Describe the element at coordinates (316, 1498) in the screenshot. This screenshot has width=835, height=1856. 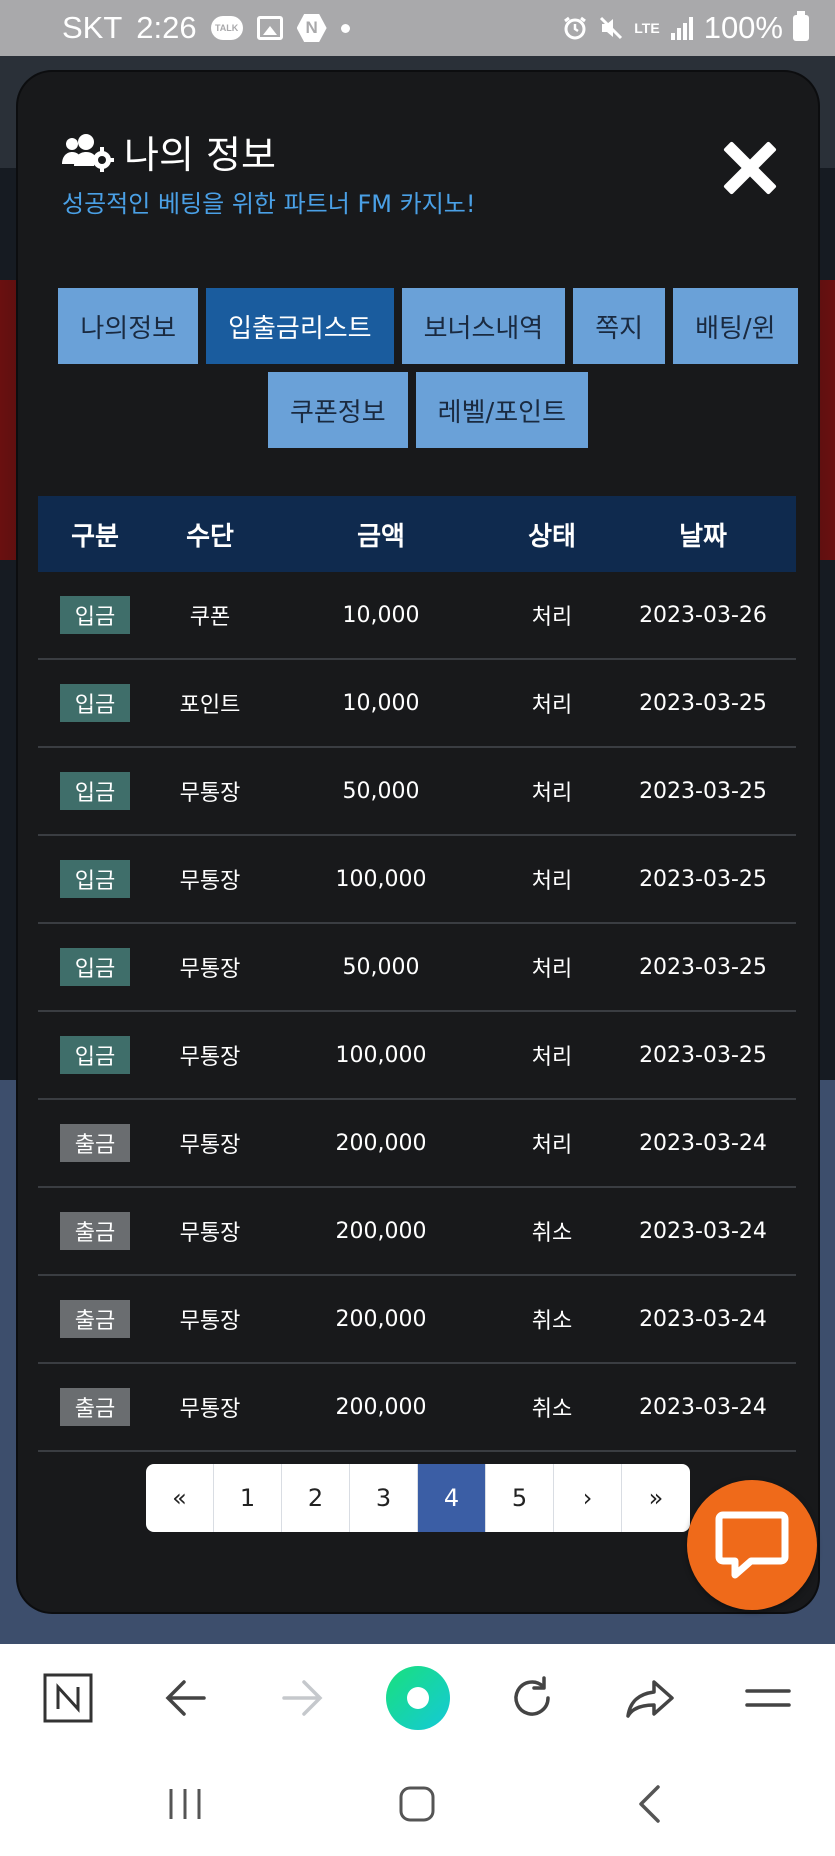
I see `page-2-button: 2` at that location.